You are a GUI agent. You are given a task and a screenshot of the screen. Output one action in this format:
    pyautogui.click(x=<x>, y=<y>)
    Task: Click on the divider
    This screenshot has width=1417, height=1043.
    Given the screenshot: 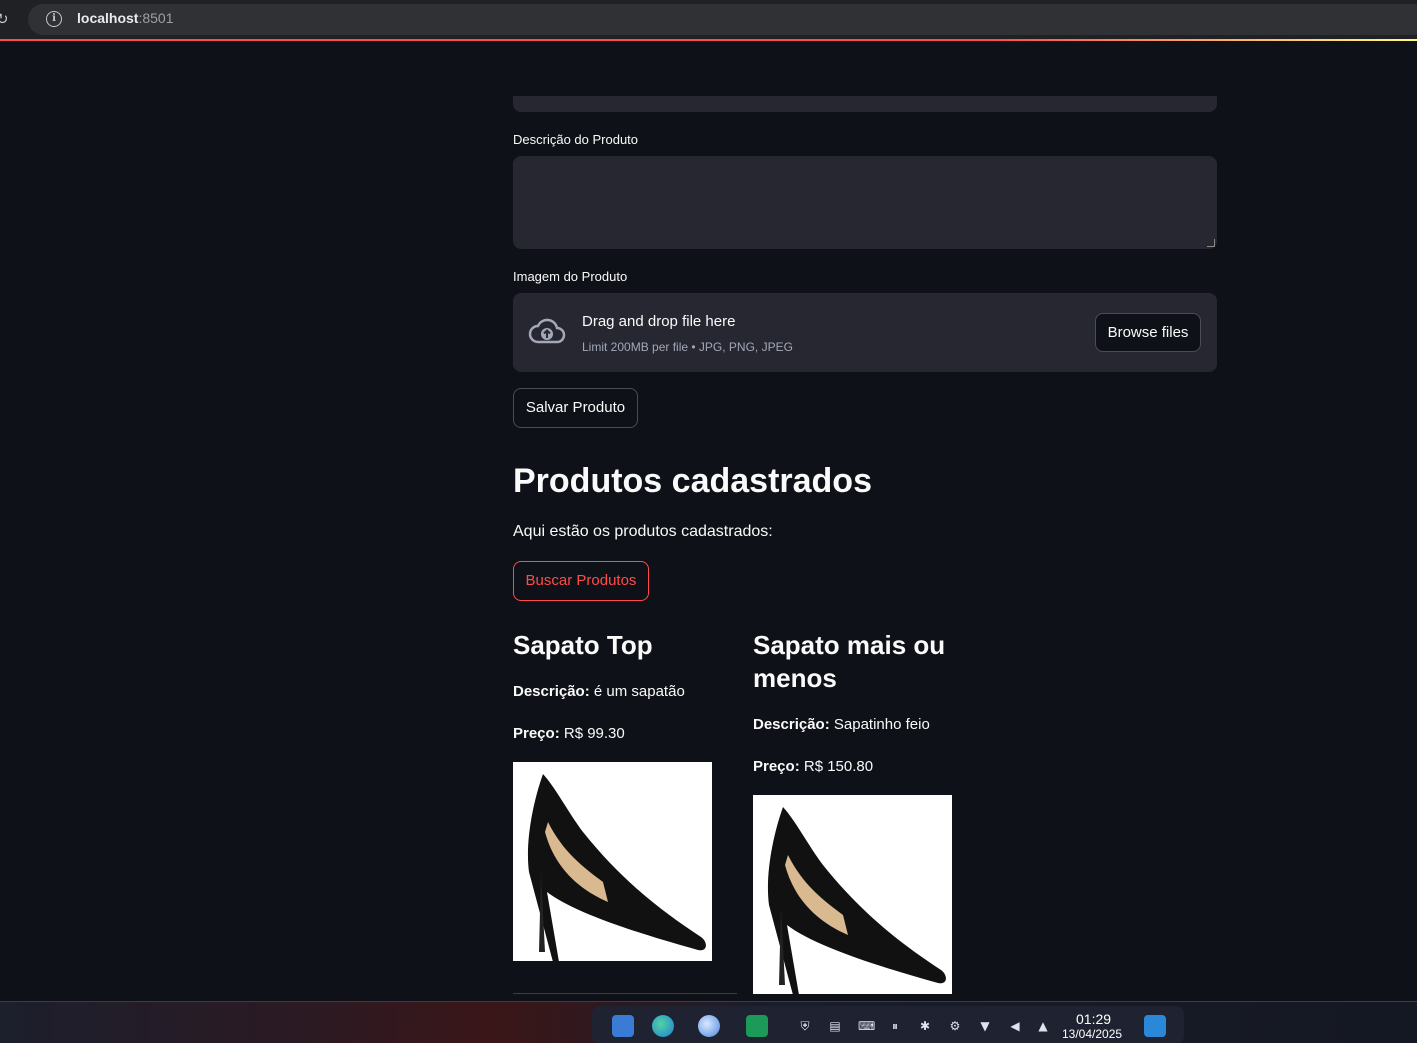 What is the action you would take?
    pyautogui.click(x=625, y=993)
    